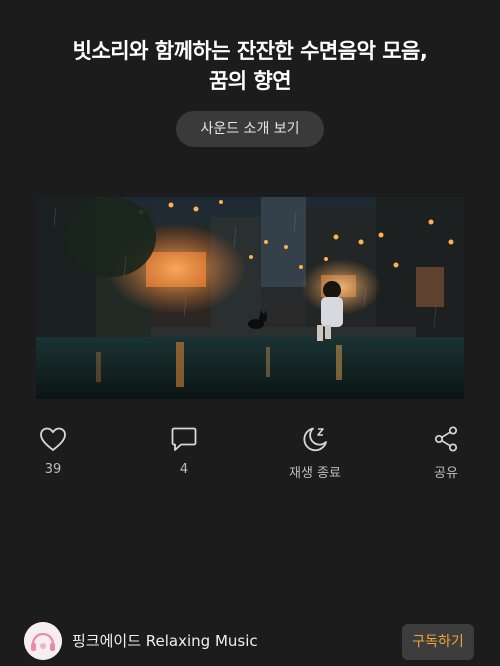 This screenshot has width=500, height=666. What do you see at coordinates (315, 473) in the screenshot?
I see `sleep-timer-label: 재생 종료` at bounding box center [315, 473].